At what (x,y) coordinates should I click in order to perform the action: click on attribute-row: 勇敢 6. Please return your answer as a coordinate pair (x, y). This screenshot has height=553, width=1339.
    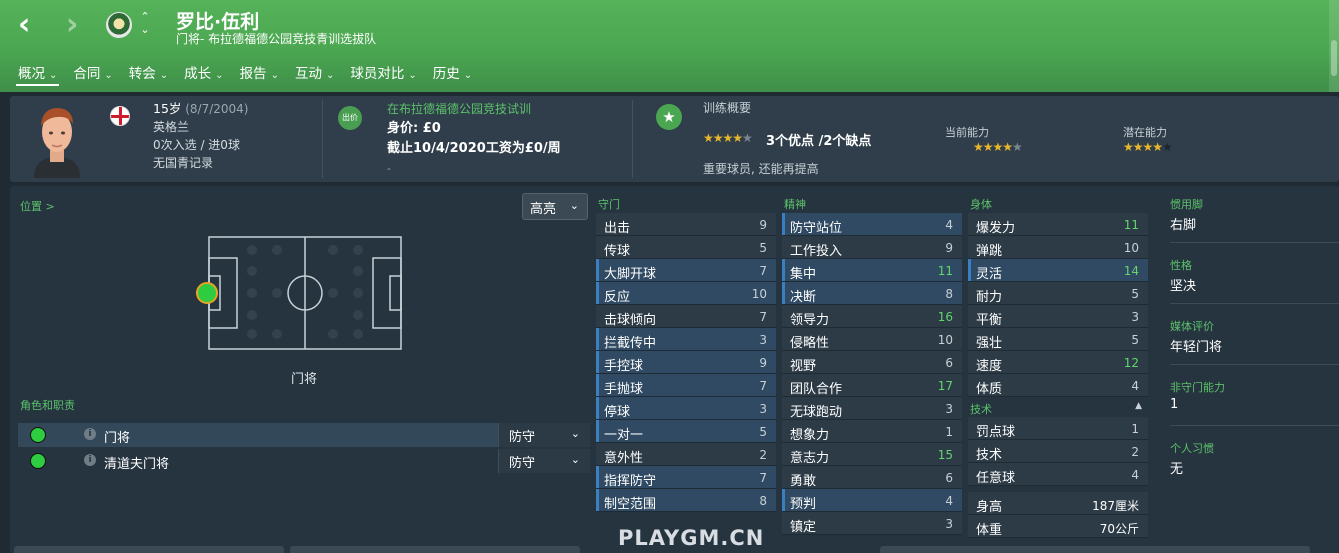
    Looking at the image, I should click on (872, 477).